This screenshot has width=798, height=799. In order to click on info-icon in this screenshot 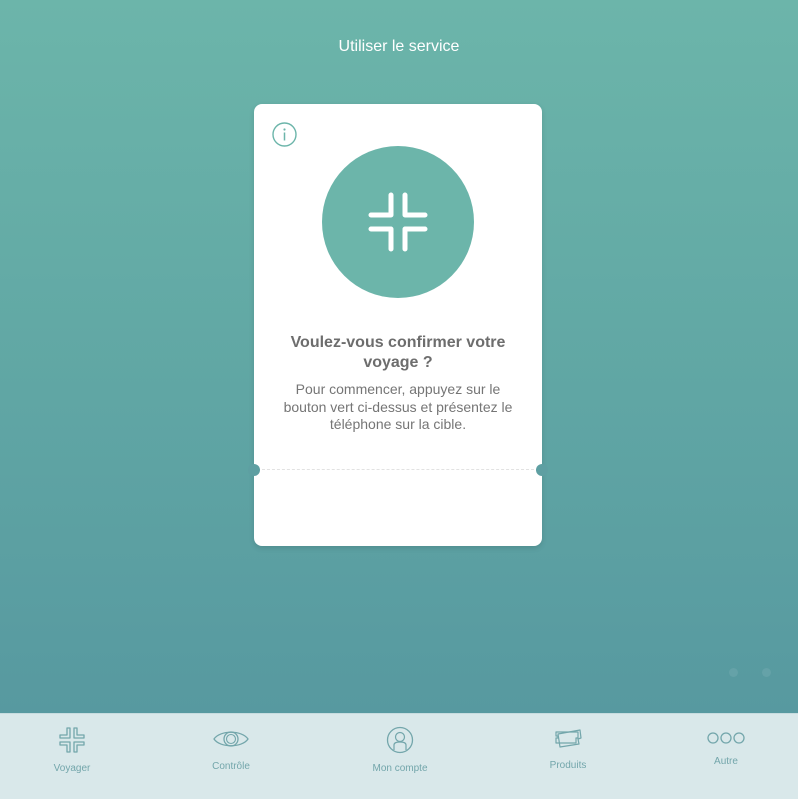, I will do `click(284, 134)`.